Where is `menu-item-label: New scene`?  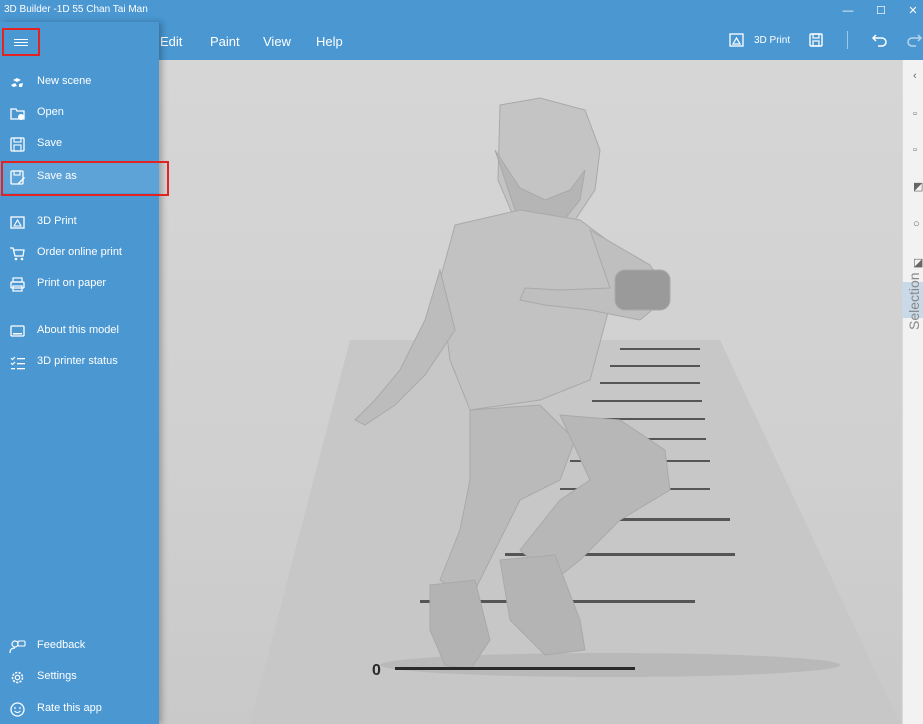 menu-item-label: New scene is located at coordinates (64, 81).